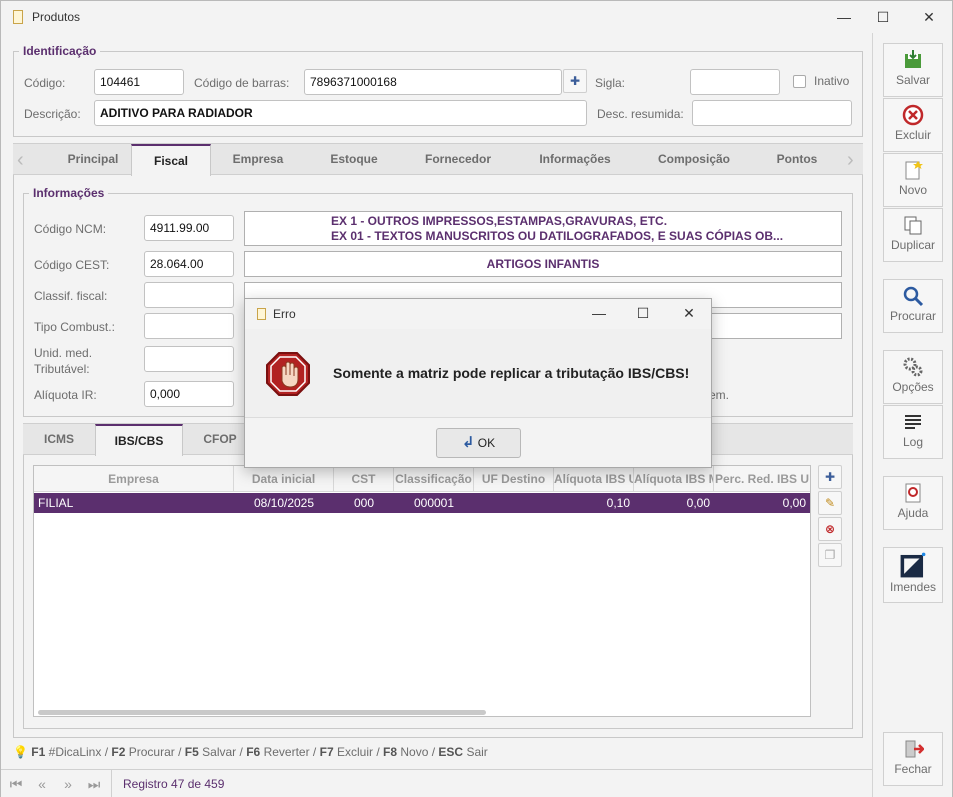 The image size is (953, 797). I want to click on tabs-scroll-right-icon: ›, so click(850, 160).